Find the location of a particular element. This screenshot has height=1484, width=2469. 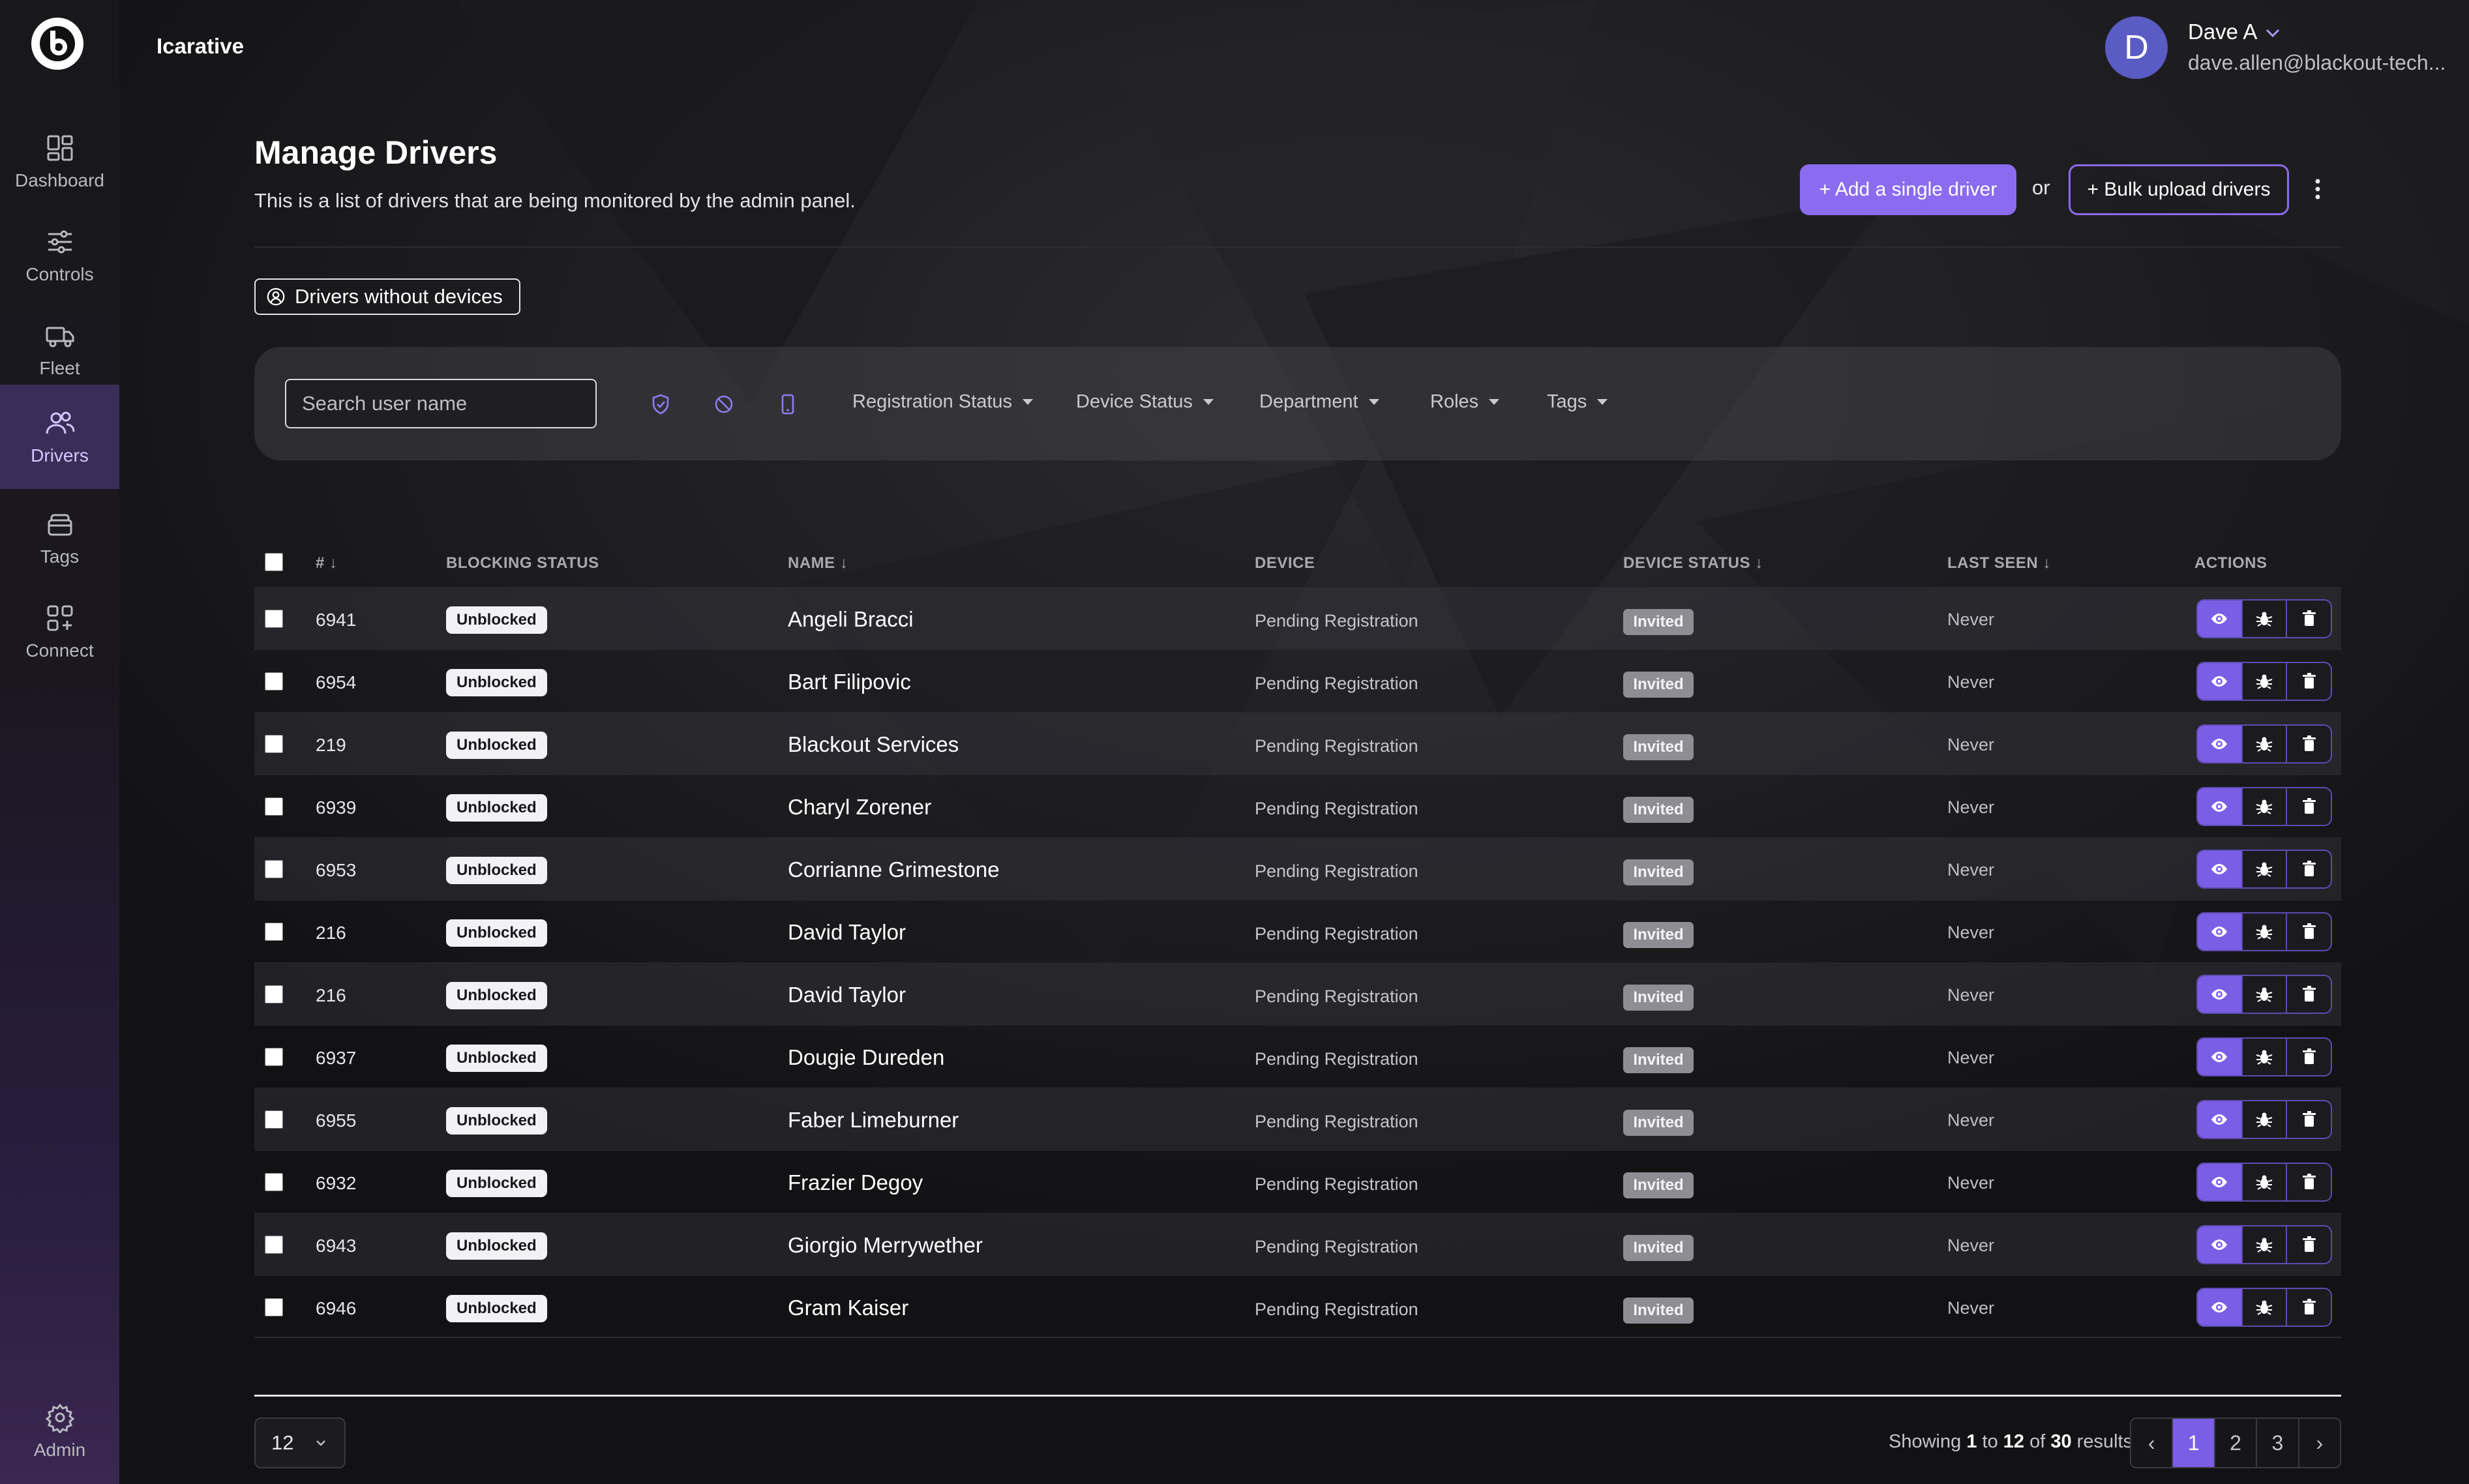

roles-dropdown: Roles is located at coordinates (1465, 402).